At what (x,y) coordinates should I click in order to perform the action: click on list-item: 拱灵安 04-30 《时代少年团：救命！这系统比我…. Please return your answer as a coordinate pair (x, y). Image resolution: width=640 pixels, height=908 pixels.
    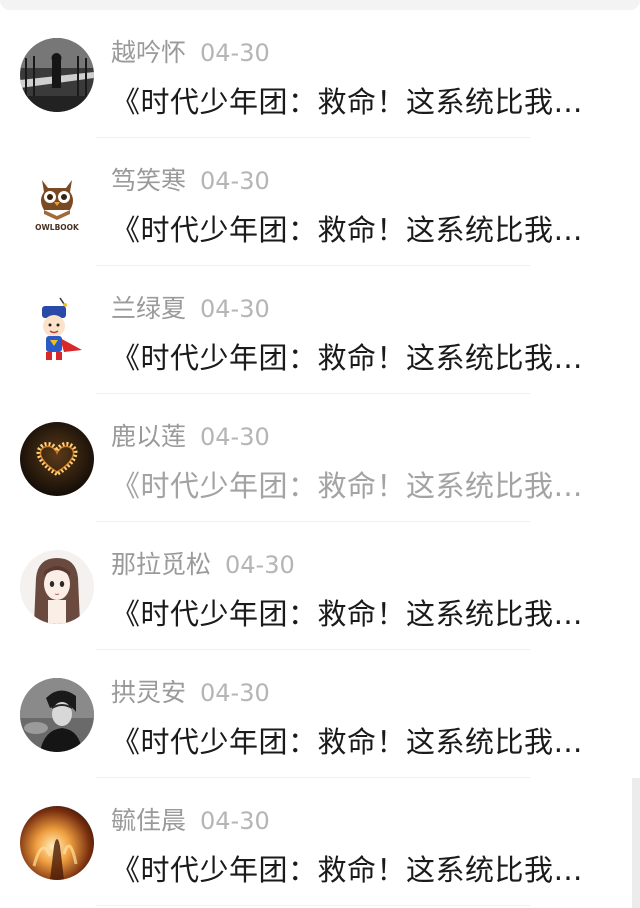
    Looking at the image, I should click on (320, 714).